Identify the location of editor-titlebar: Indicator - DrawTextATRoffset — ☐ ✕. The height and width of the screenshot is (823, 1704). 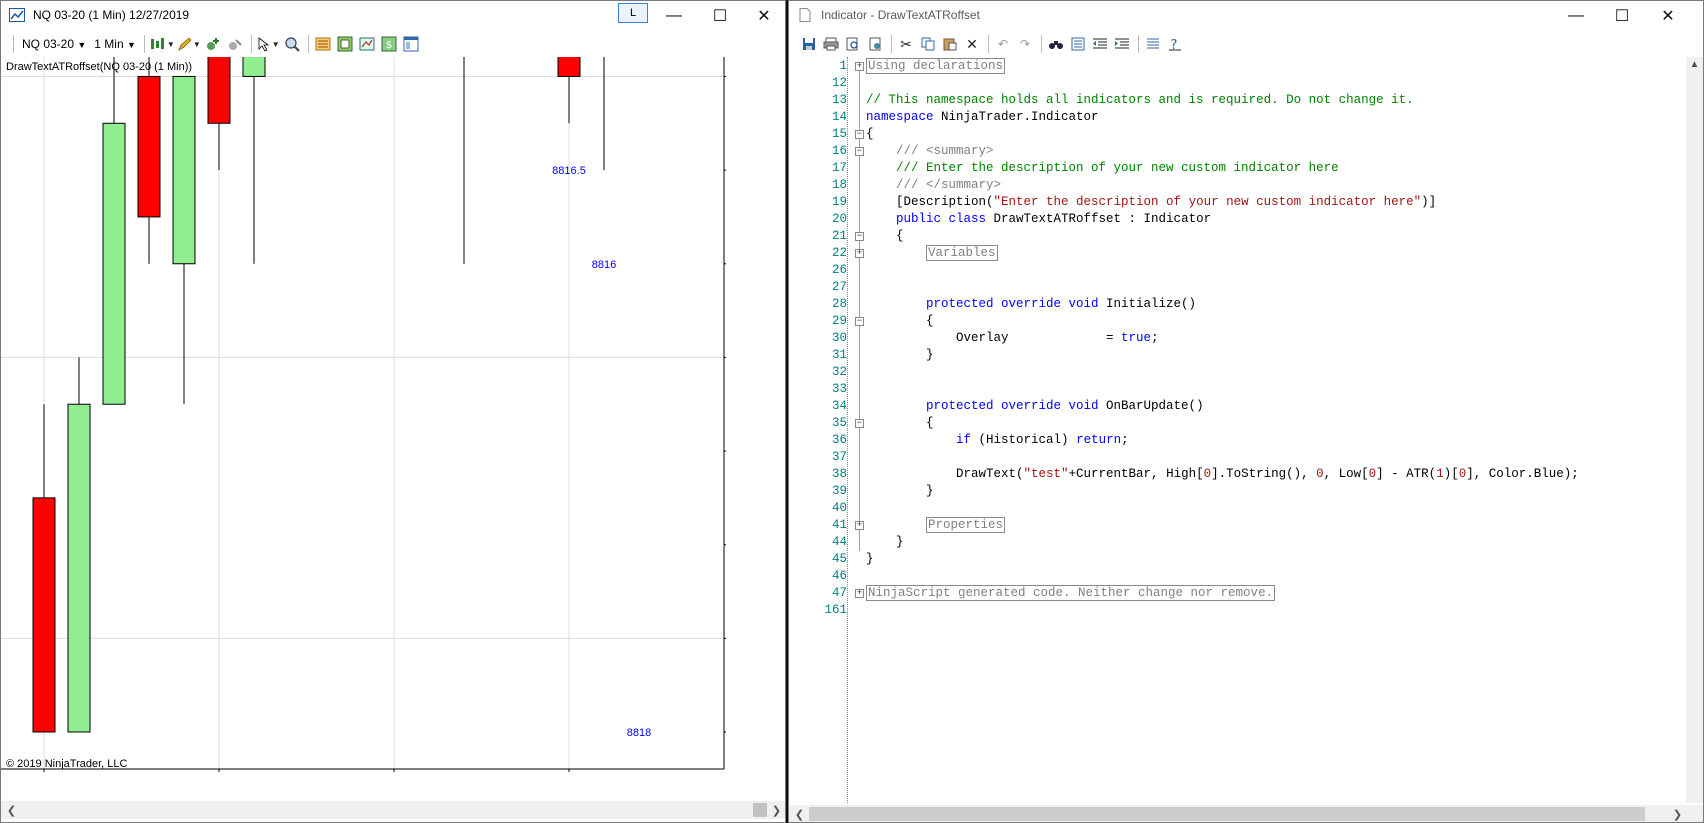
(1246, 16).